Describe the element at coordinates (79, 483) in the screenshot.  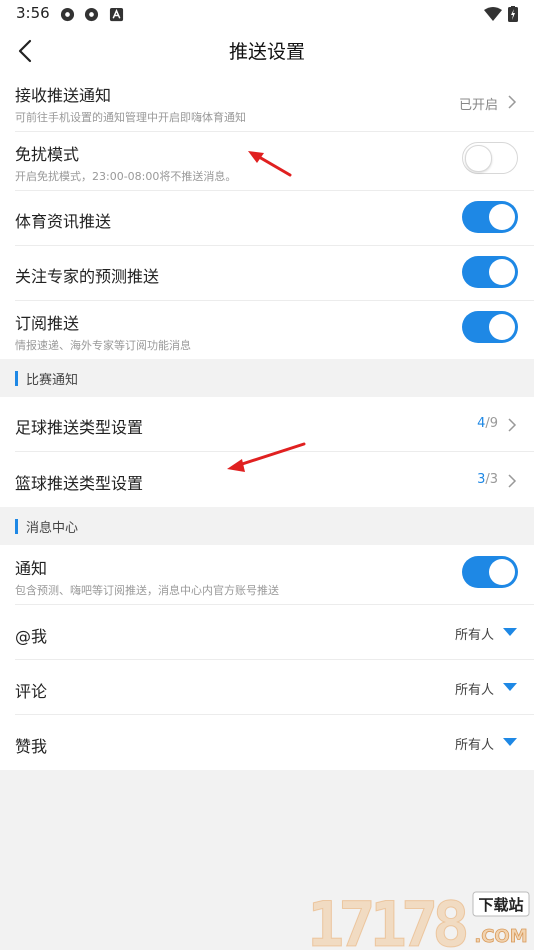
I see `basketball-push-type-label: 篮球推送类型设置` at that location.